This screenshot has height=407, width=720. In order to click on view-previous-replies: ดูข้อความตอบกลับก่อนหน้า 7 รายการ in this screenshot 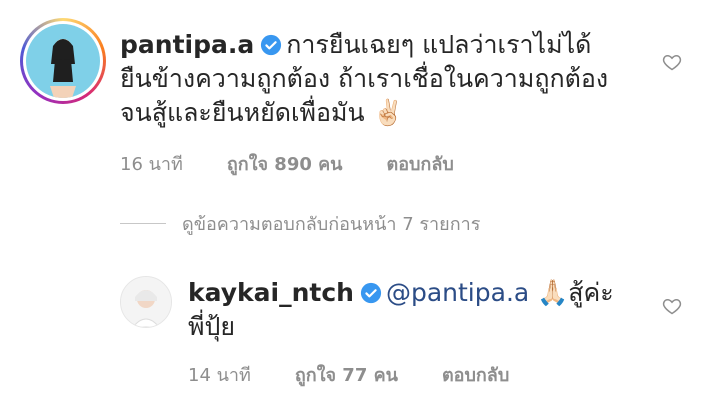, I will do `click(300, 223)`.